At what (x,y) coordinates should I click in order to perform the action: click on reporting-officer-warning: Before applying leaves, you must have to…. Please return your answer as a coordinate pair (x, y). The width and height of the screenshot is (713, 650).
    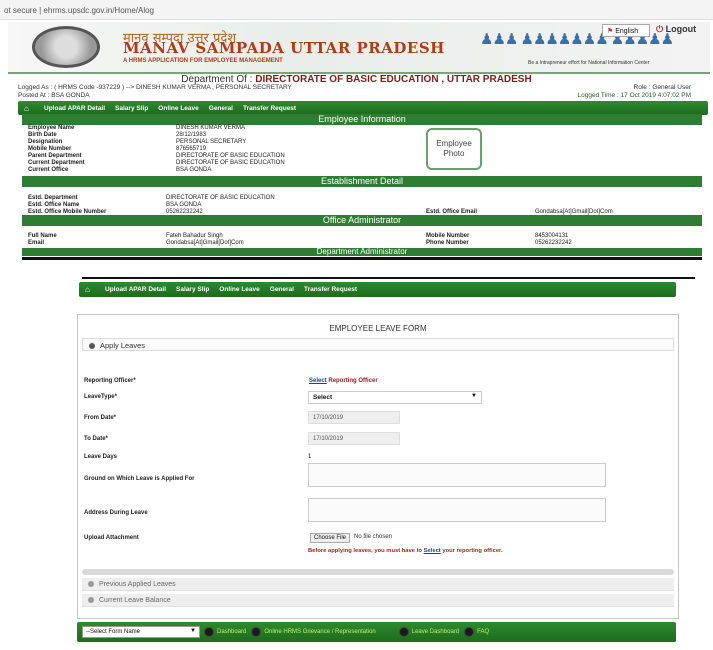
    Looking at the image, I should click on (405, 551).